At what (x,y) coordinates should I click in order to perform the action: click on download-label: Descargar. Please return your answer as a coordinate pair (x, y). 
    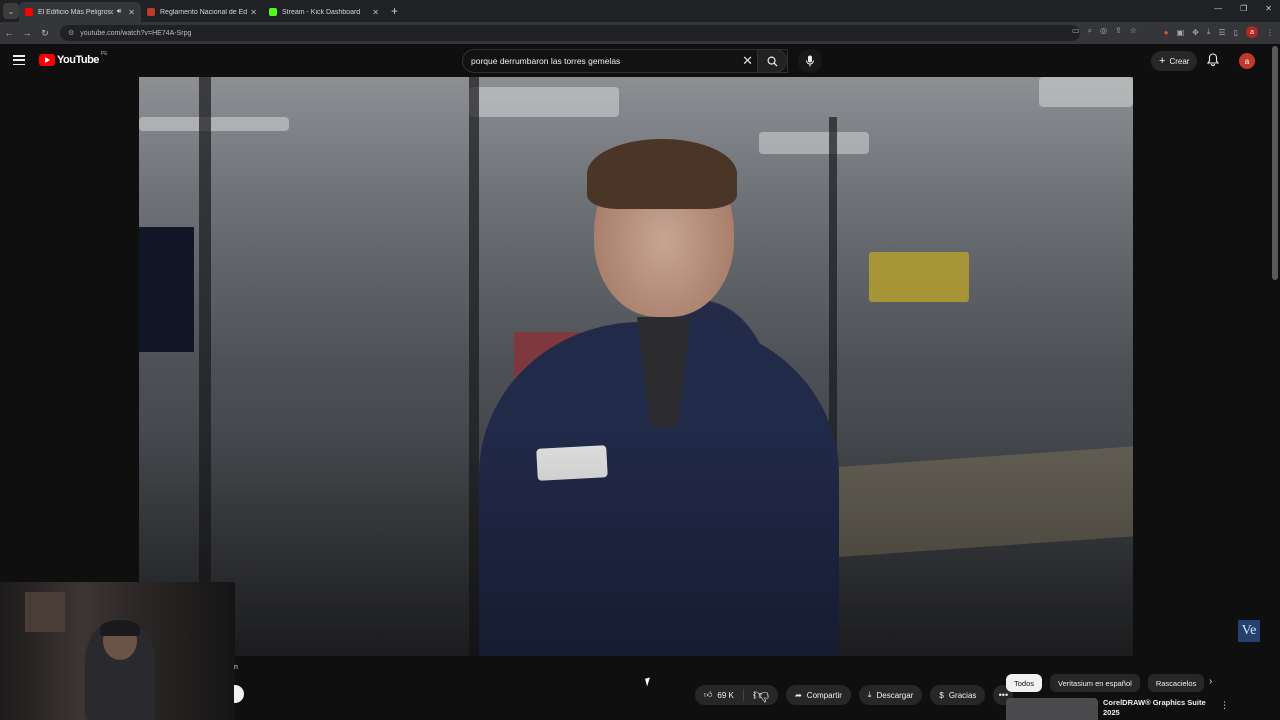
    Looking at the image, I should click on (895, 695).